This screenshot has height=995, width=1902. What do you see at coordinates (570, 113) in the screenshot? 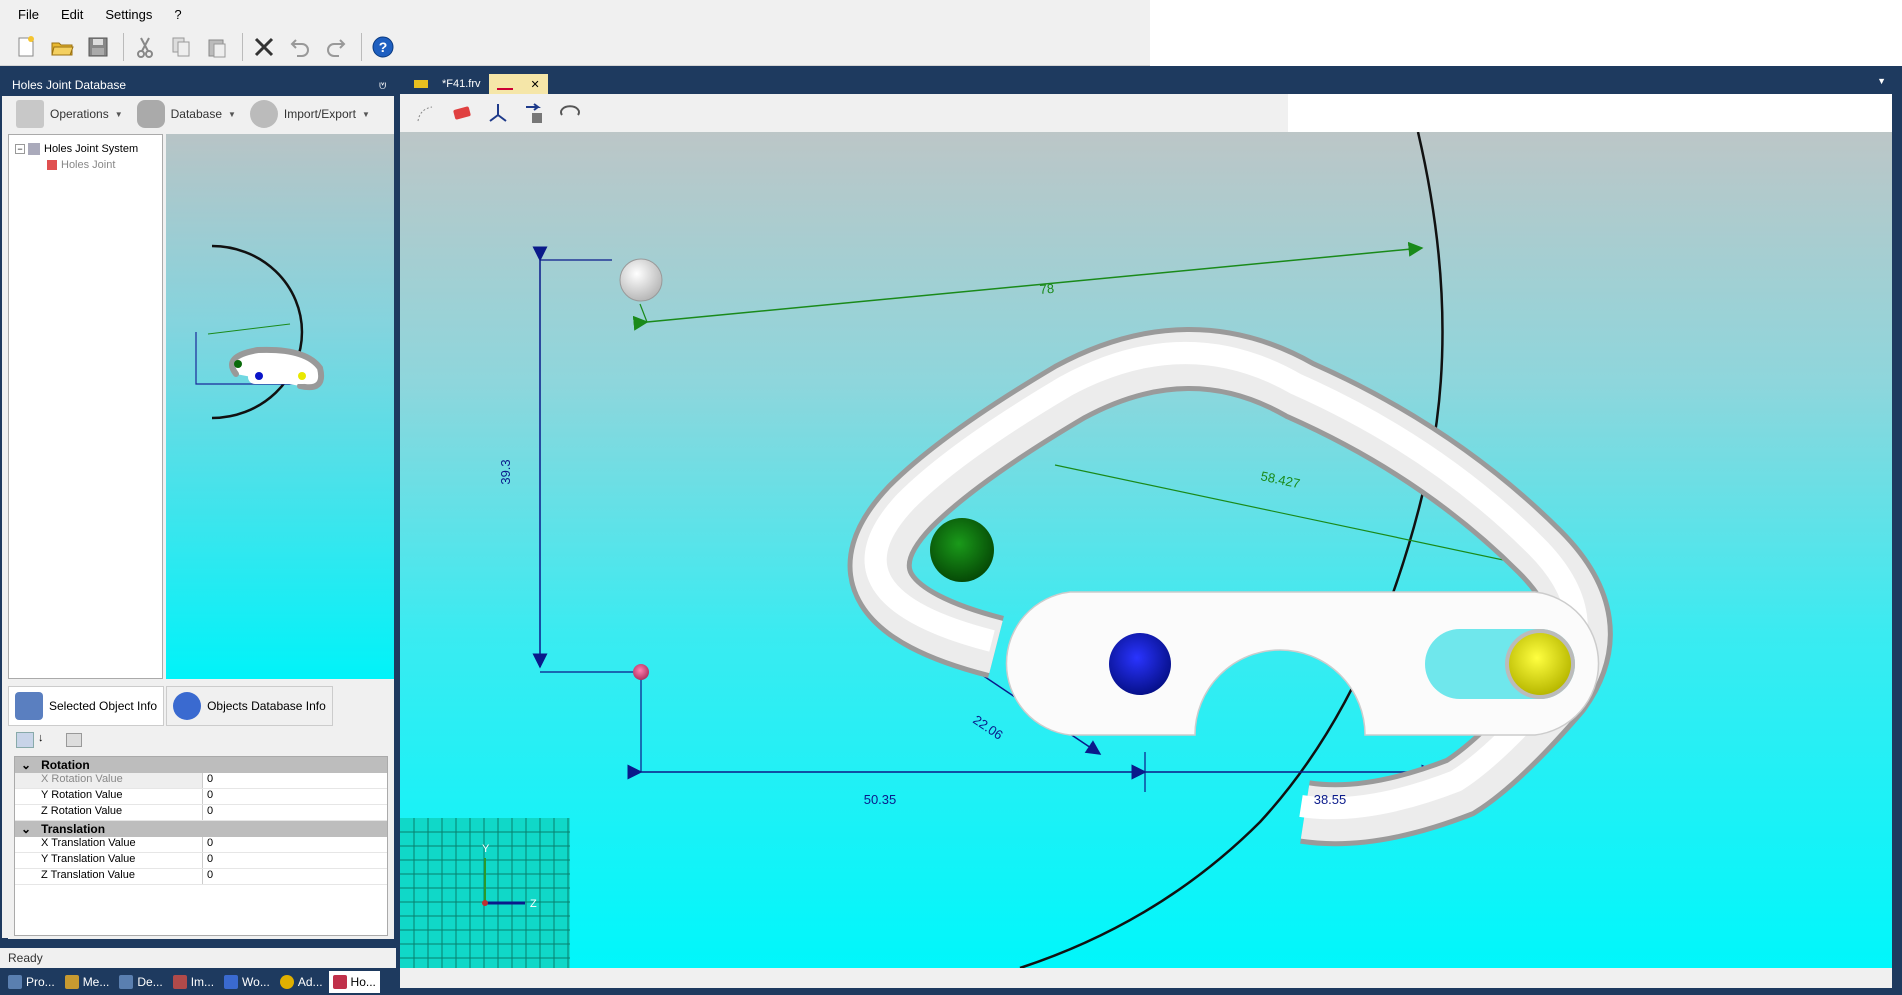
I see `rotate-icon` at bounding box center [570, 113].